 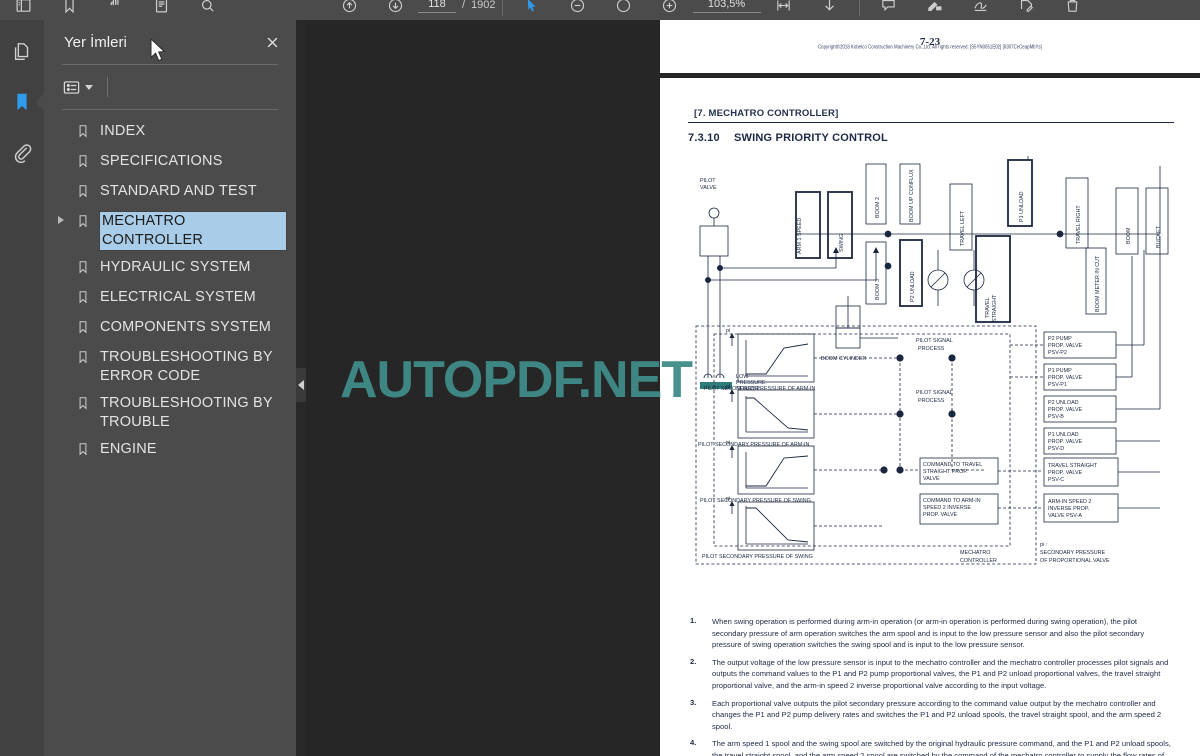 I want to click on bookmark-item-label: MECHATRO CONTROLLER, so click(x=193, y=231).